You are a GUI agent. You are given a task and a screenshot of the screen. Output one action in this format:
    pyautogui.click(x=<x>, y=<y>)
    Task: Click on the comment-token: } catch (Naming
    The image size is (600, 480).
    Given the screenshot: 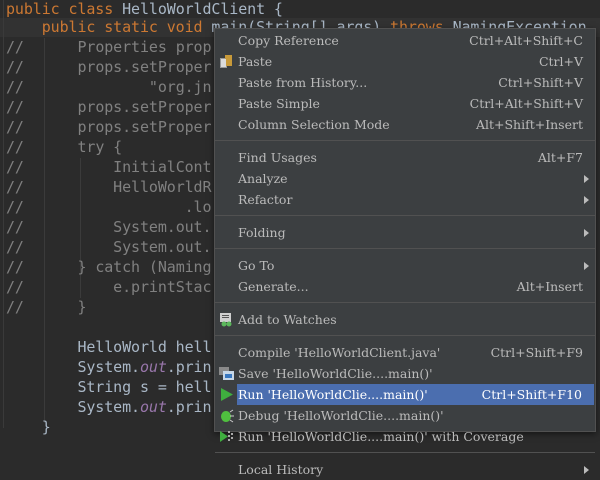 What is the action you would take?
    pyautogui.click(x=117, y=267)
    